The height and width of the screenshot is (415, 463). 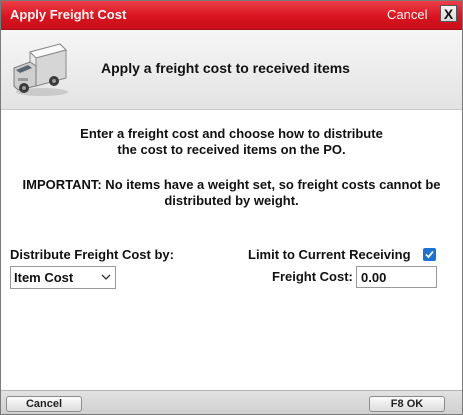 I want to click on freight-cost-label: Freight Cost:, so click(x=312, y=276).